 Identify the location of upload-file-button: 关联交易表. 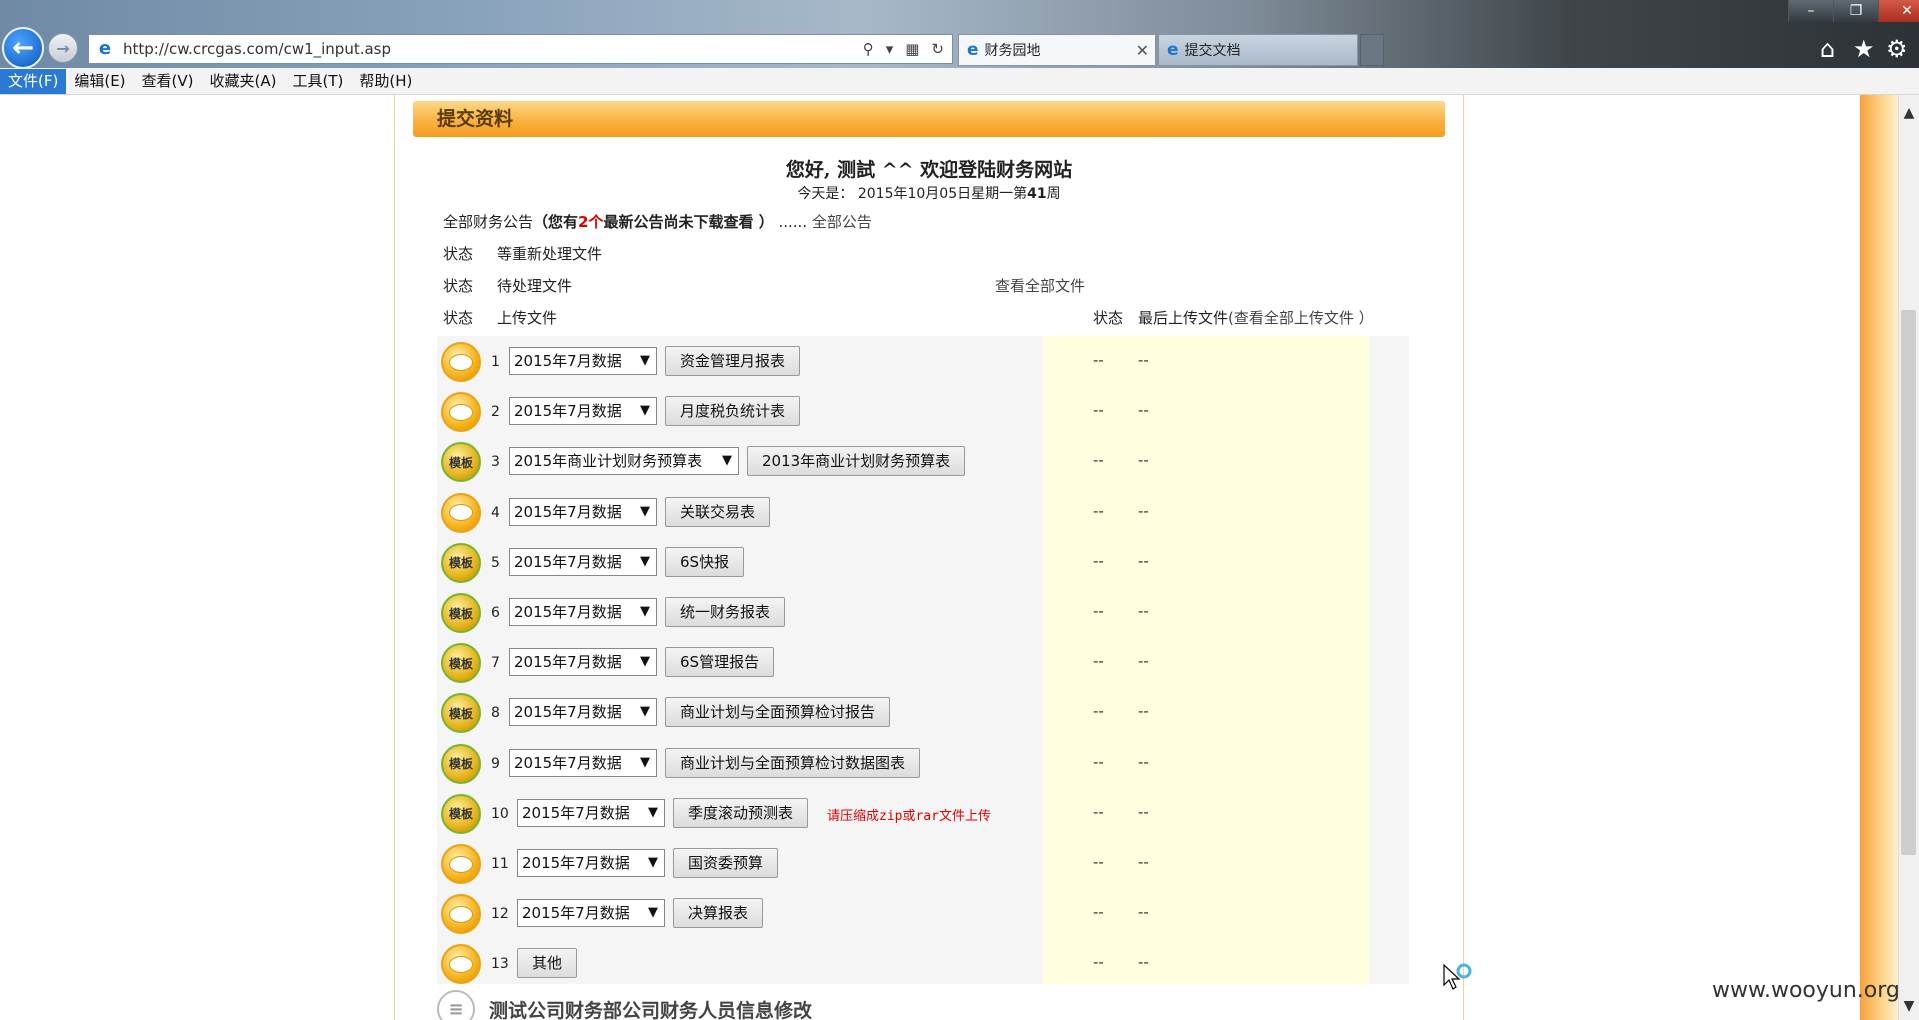
(718, 511).